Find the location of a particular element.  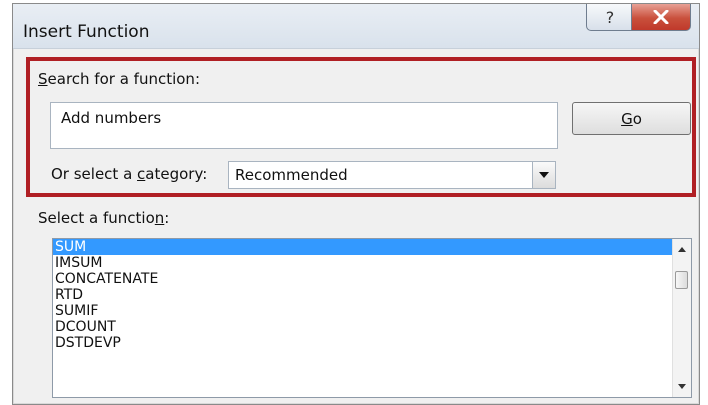

help-button: ? is located at coordinates (609, 17).